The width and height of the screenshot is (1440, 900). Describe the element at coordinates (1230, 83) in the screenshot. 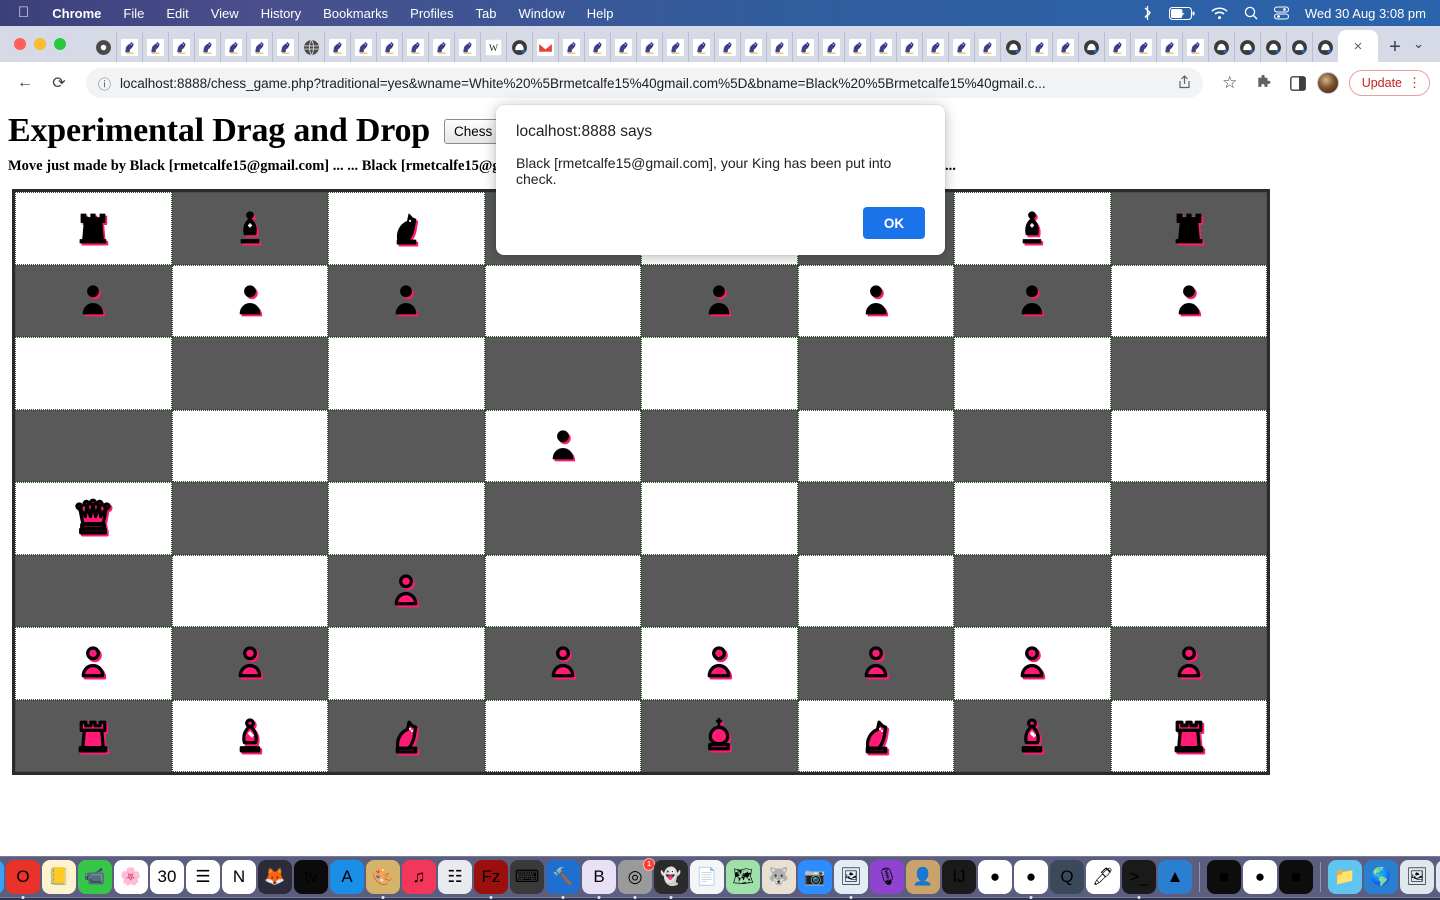

I see `bookmark-star-icon: ☆` at that location.